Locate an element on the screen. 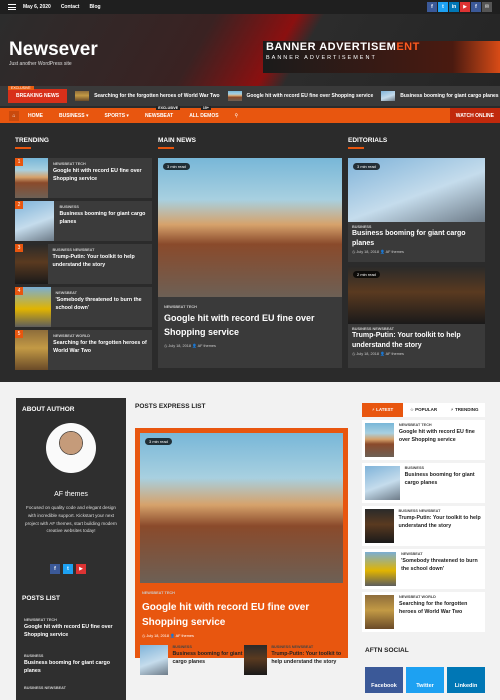 Image resolution: width=500 pixels, height=700 pixels. home-icon: ⌂ is located at coordinates (14, 115).